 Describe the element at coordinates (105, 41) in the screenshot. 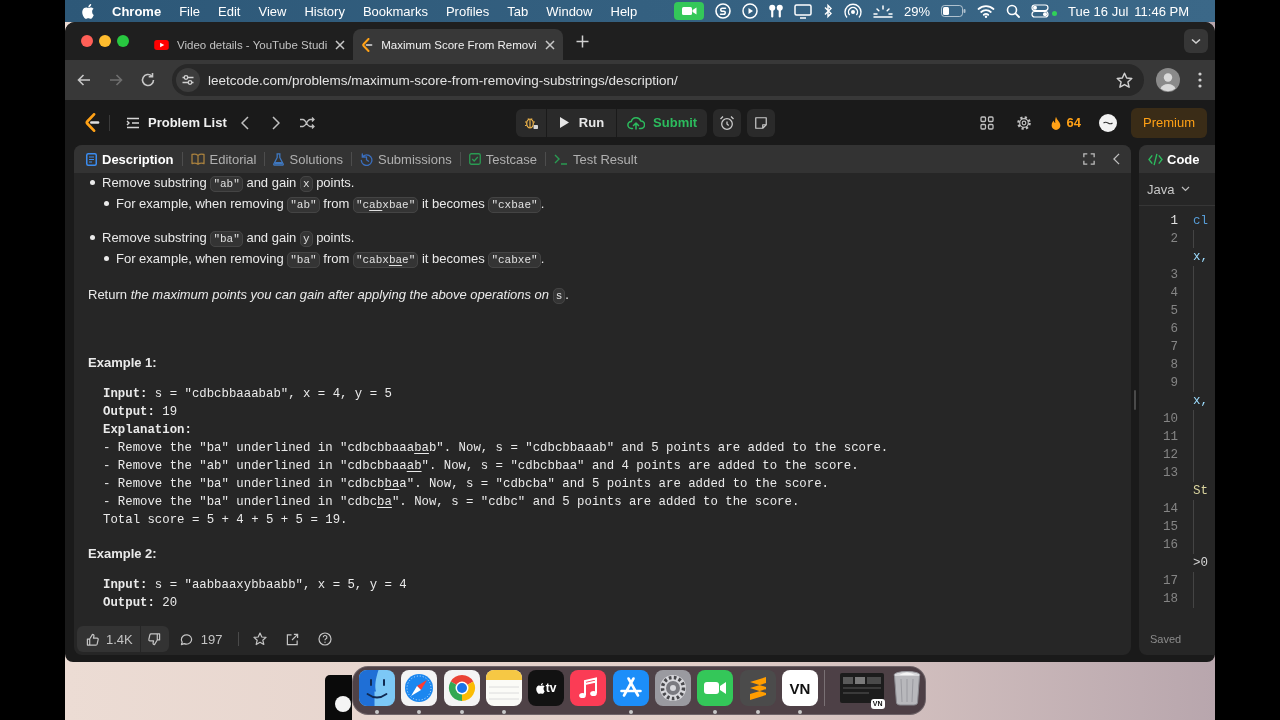

I see `minimize-window-icon` at that location.